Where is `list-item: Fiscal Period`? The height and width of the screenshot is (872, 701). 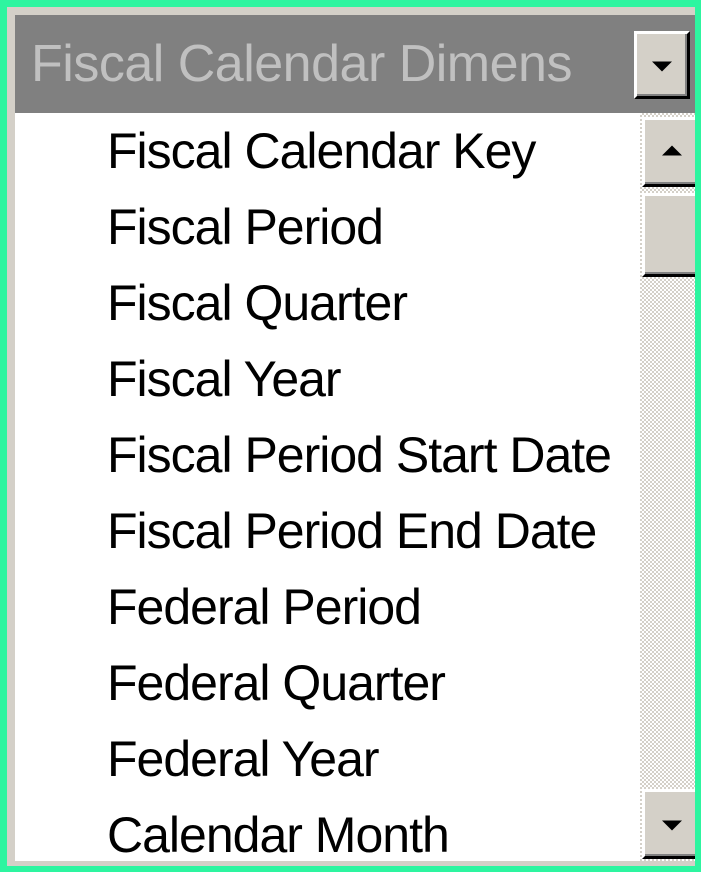
list-item: Fiscal Period is located at coordinates (372, 227).